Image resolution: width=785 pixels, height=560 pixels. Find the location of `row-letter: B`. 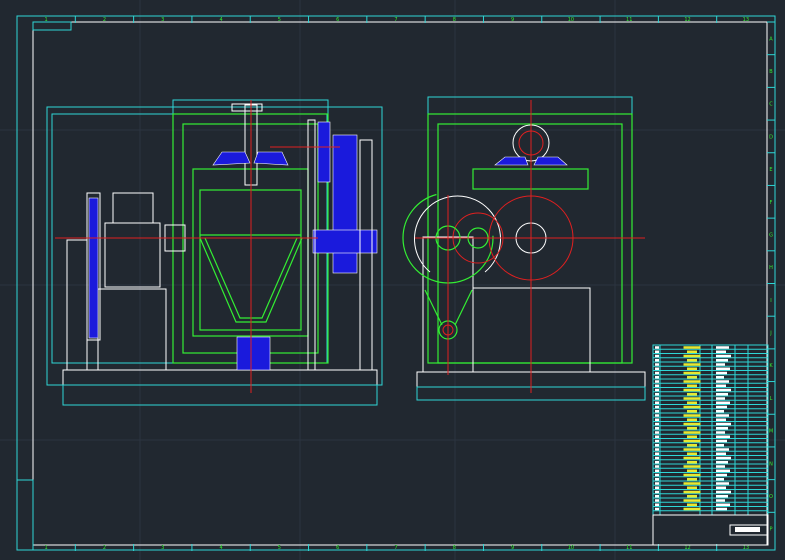

row-letter: B is located at coordinates (771, 72).